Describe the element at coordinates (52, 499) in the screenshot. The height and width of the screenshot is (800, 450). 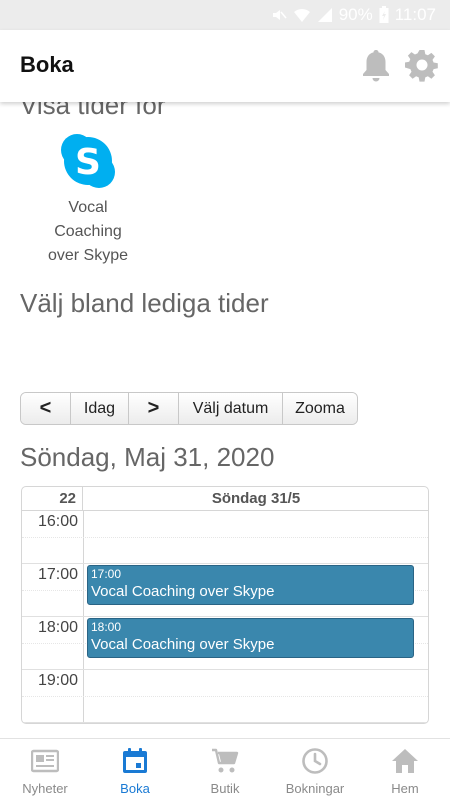
I see `week-number: 22` at that location.